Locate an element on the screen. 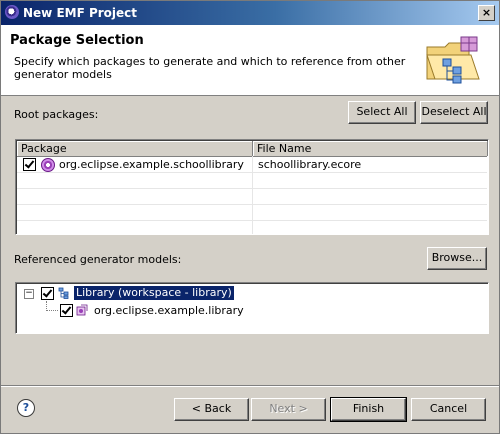 This screenshot has height=434, width=500. eclipse-icon is located at coordinates (12, 12).